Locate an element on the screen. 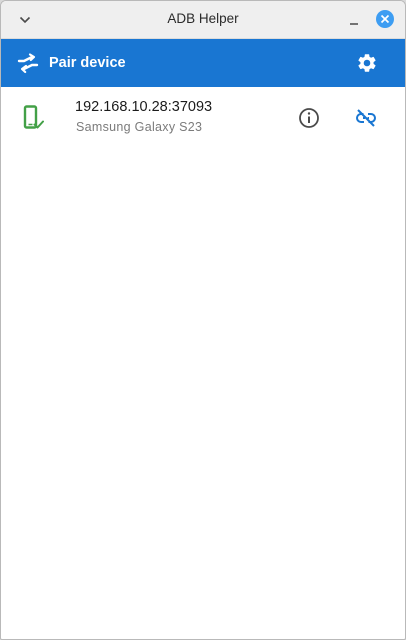 This screenshot has height=640, width=406. gear-icon is located at coordinates (367, 63).